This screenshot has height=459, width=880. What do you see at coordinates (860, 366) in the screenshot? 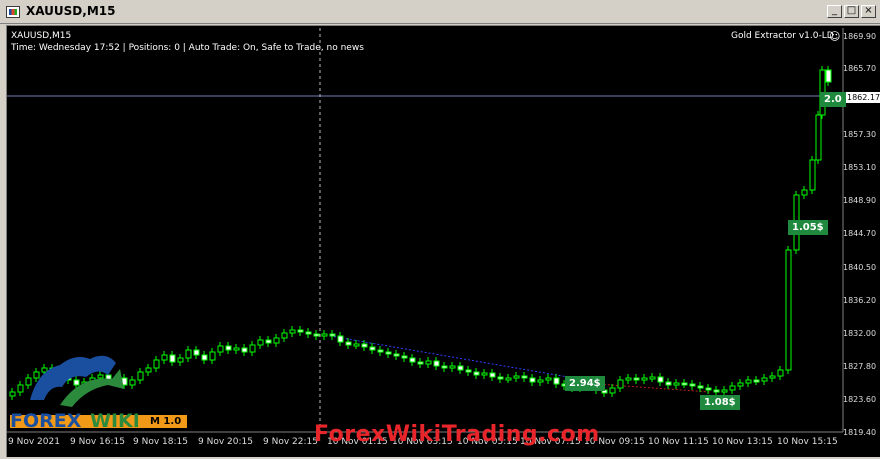
I see `price-tick: 1827.80` at bounding box center [860, 366].